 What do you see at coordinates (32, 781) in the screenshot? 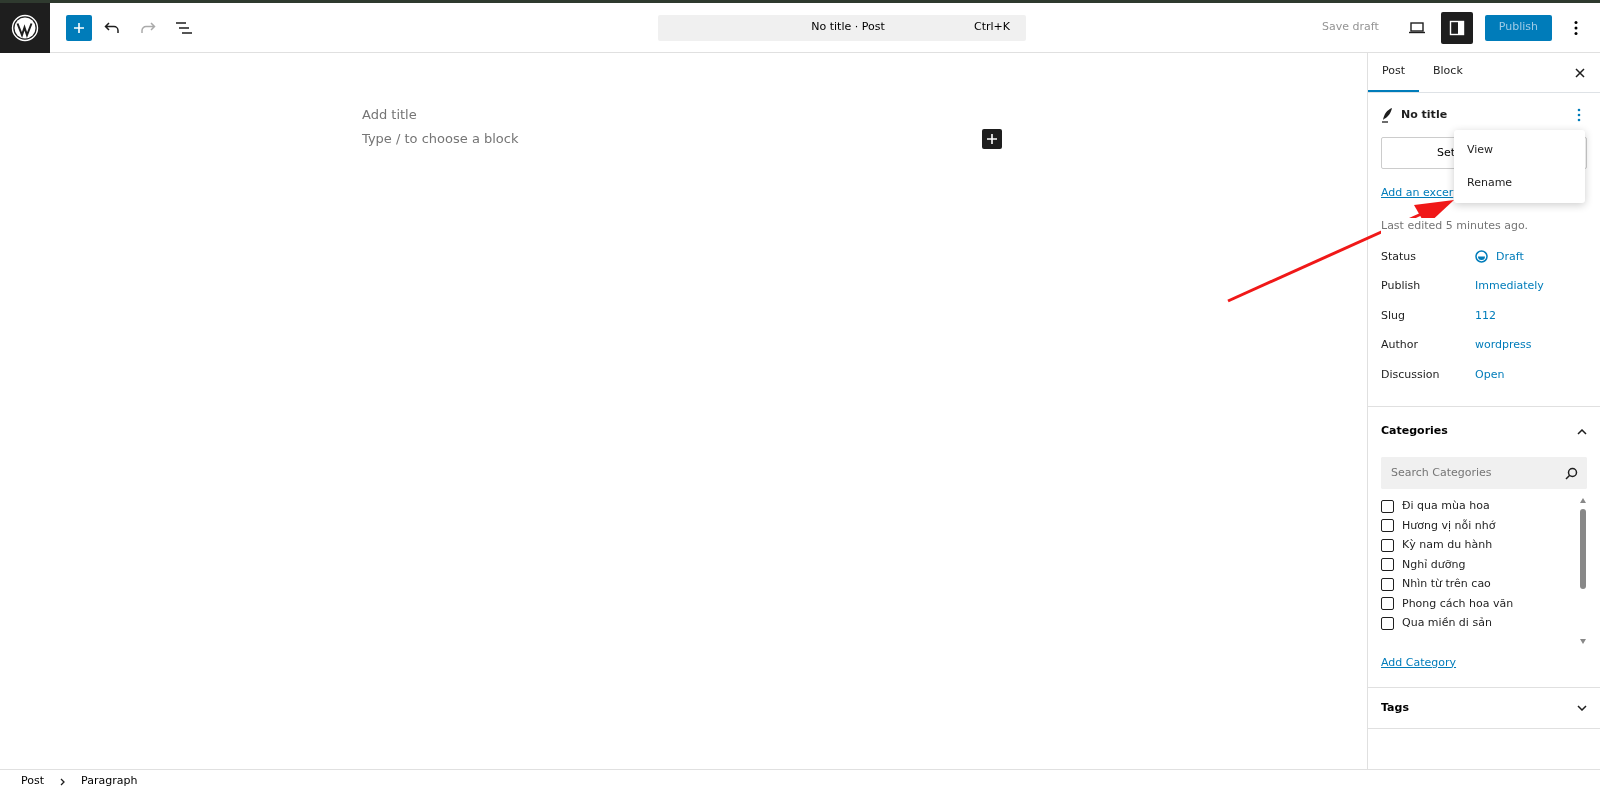
I see `breadcrumb-item: Post` at bounding box center [32, 781].